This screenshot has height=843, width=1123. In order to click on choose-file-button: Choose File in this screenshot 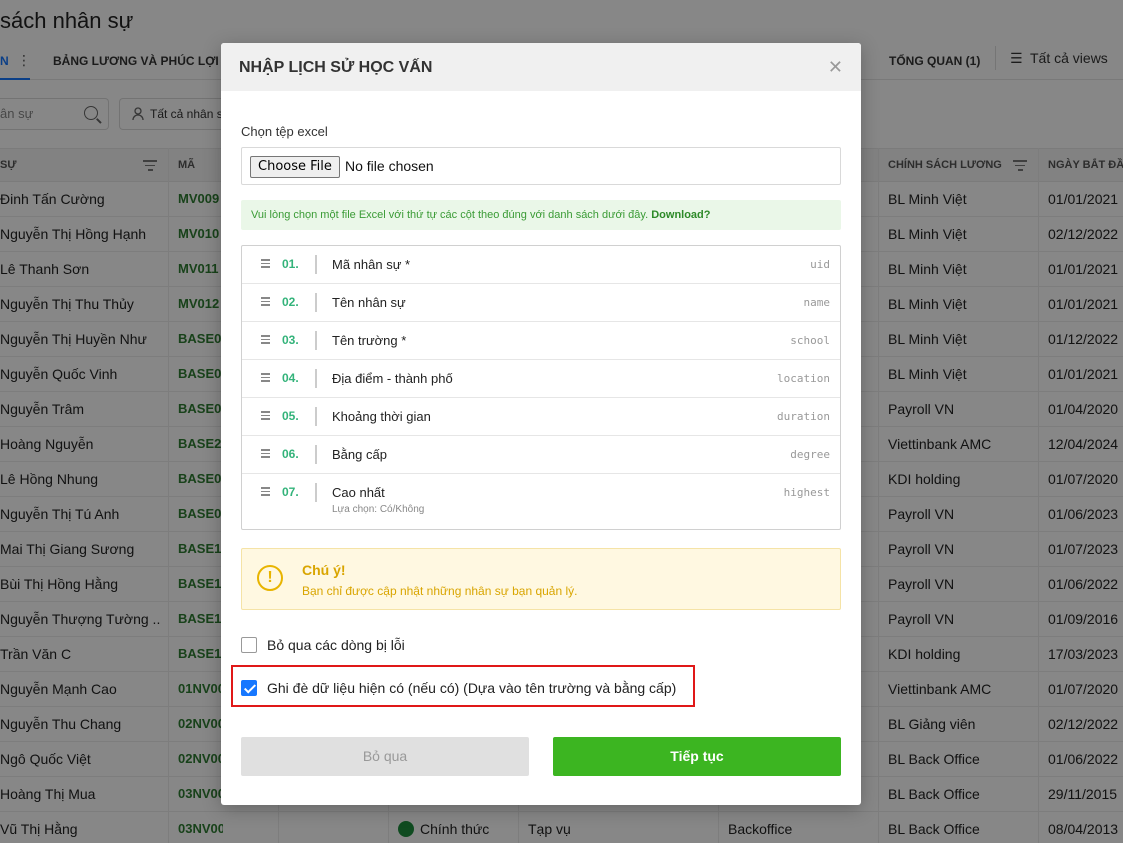, I will do `click(295, 167)`.